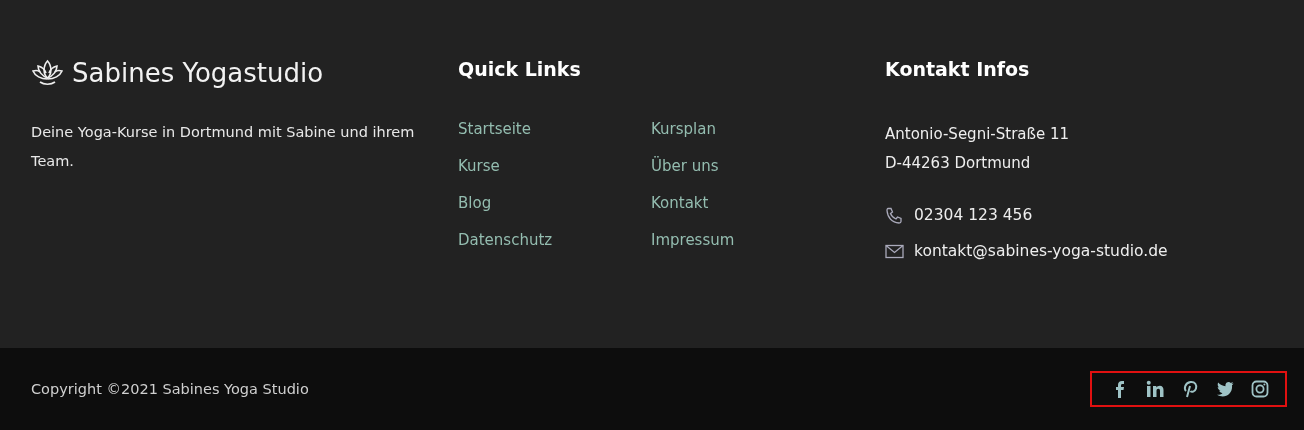 The height and width of the screenshot is (430, 1304). What do you see at coordinates (479, 168) in the screenshot?
I see `footer-link: Kurse` at bounding box center [479, 168].